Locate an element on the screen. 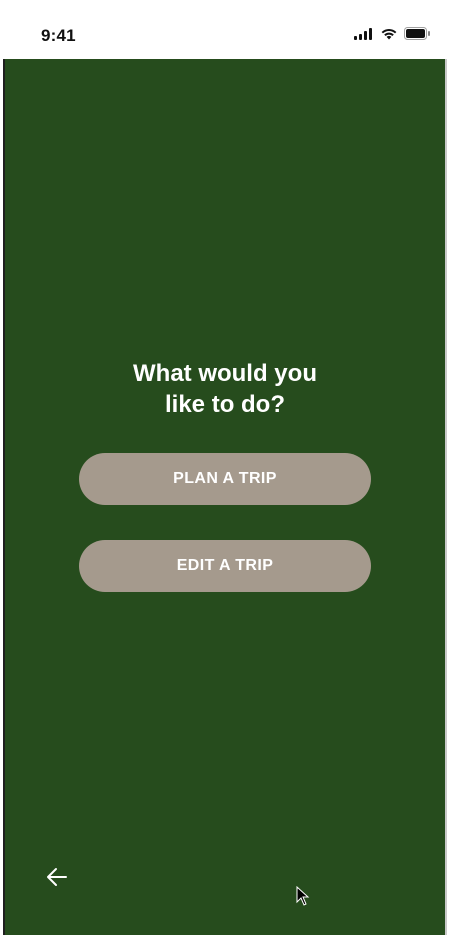 This screenshot has height=936, width=450. page-title: What would you like to do? is located at coordinates (225, 389).